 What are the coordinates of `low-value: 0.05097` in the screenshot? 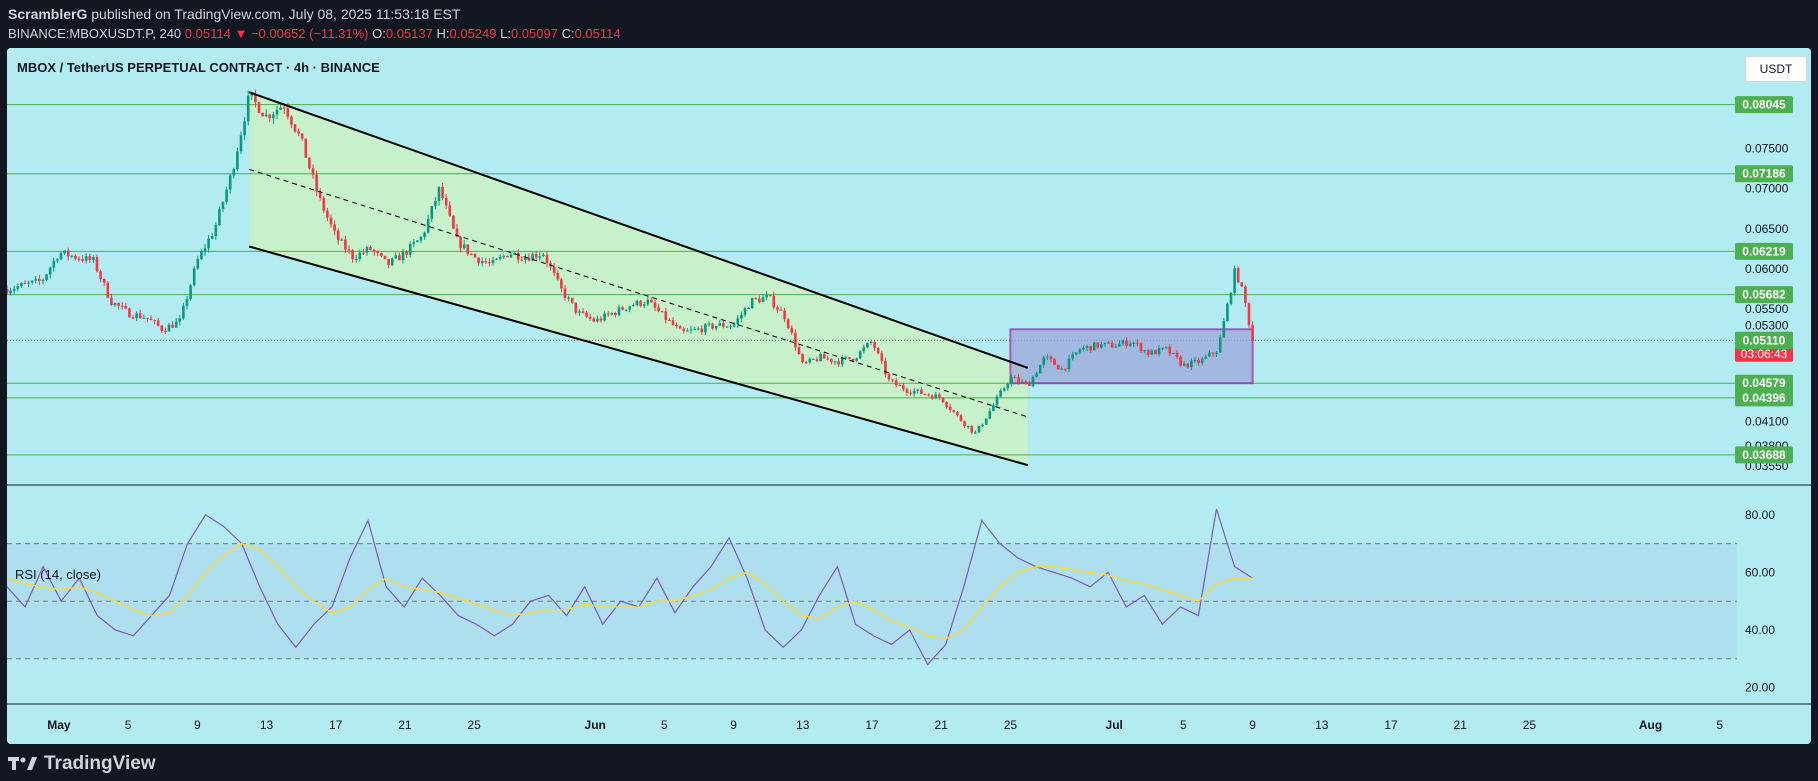 It's located at (534, 33).